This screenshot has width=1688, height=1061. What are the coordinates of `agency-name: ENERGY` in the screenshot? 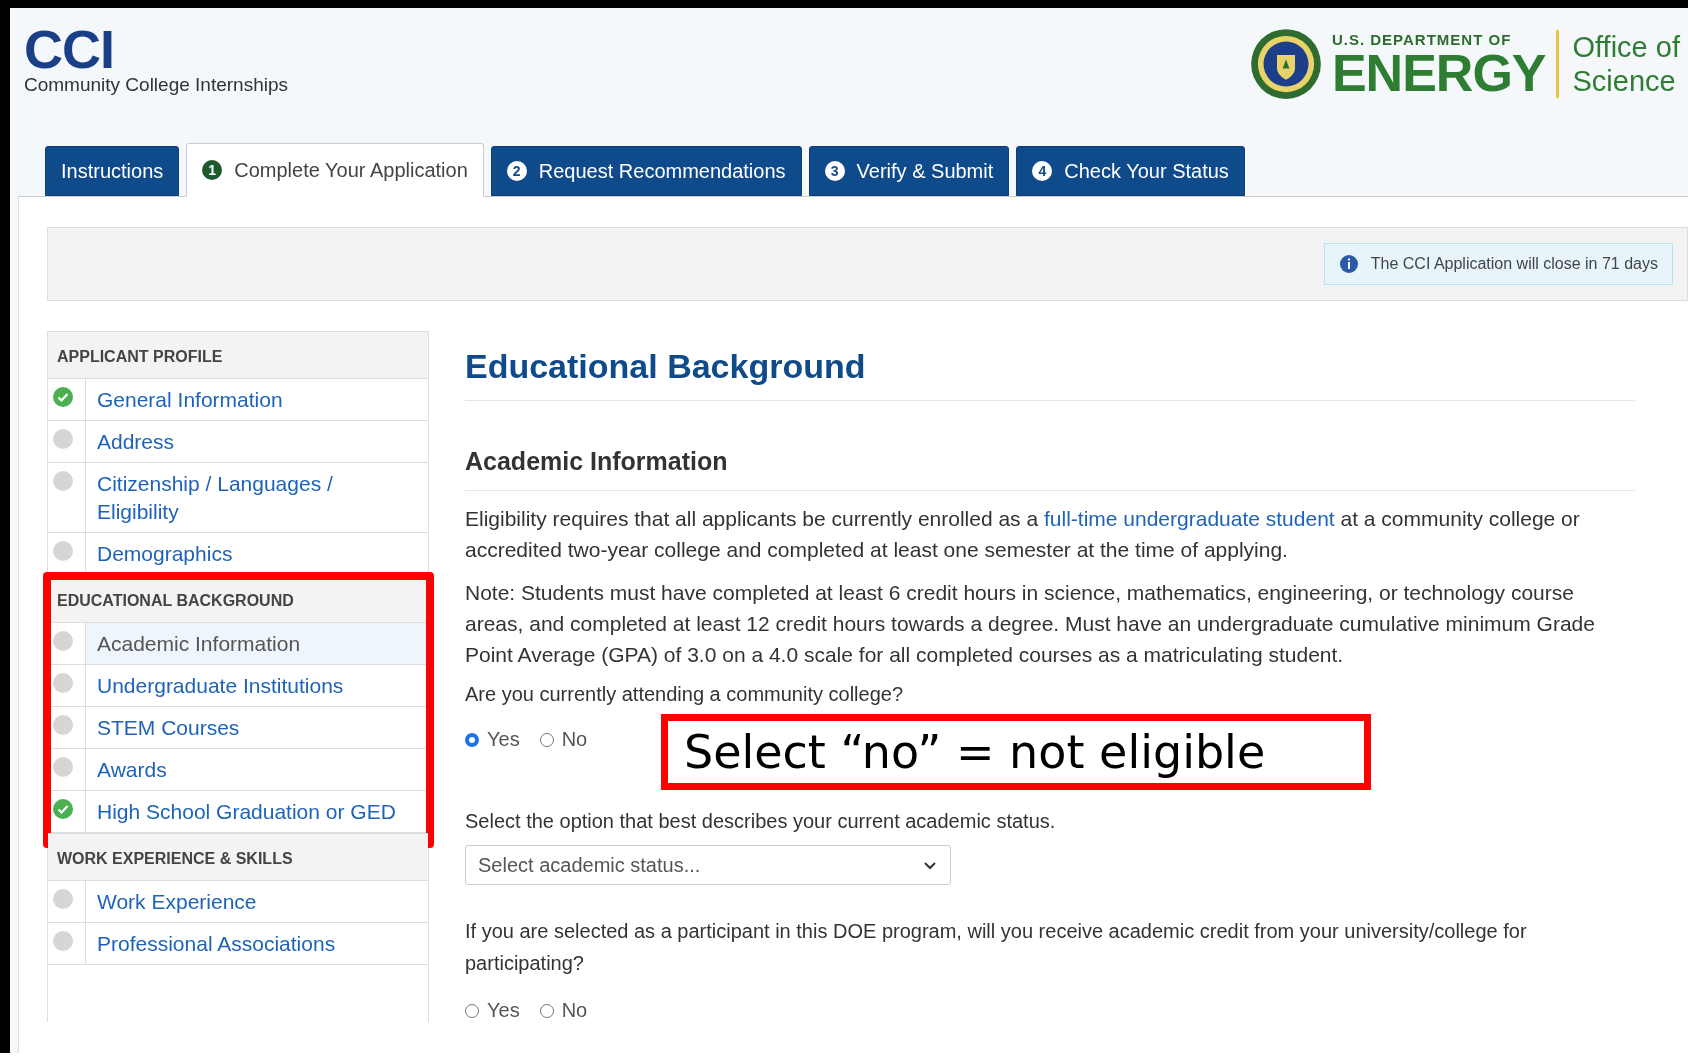 It's located at (1438, 72).